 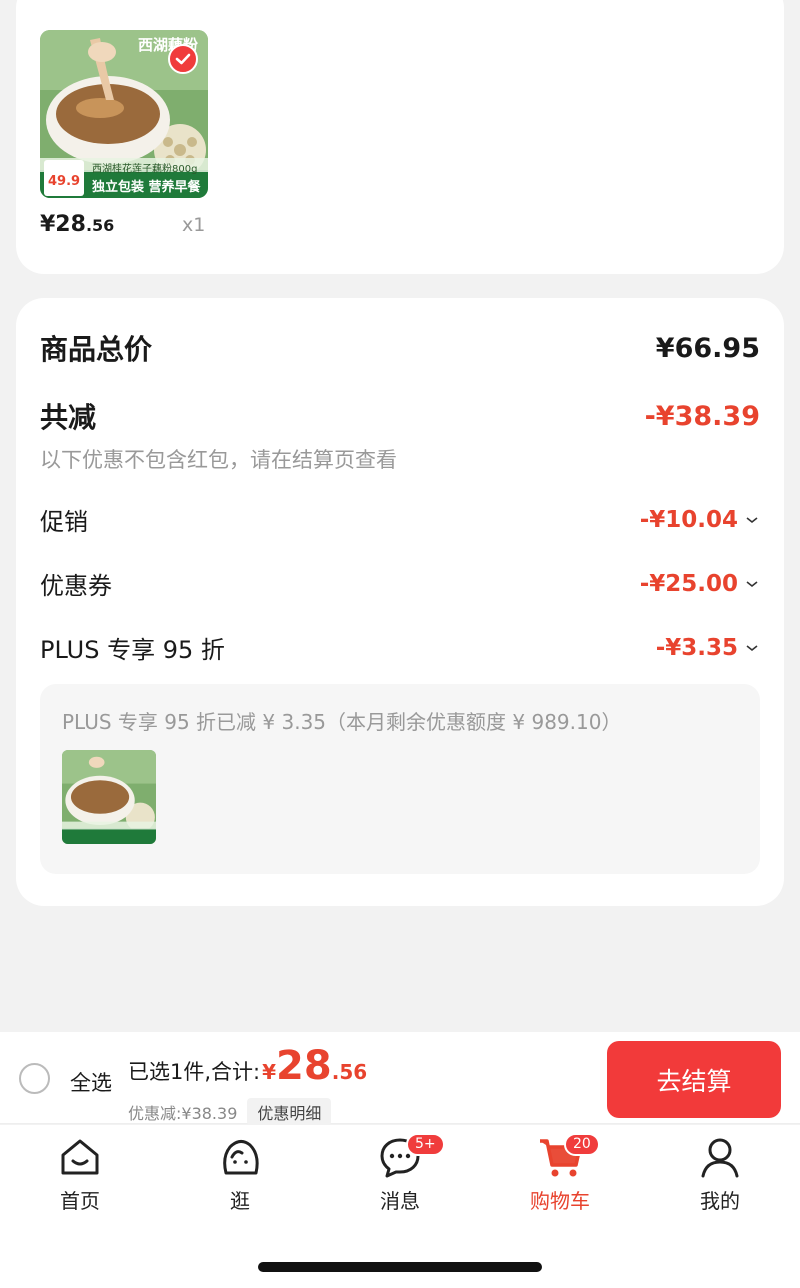 I want to click on tab-home: 首页, so click(x=80, y=1174).